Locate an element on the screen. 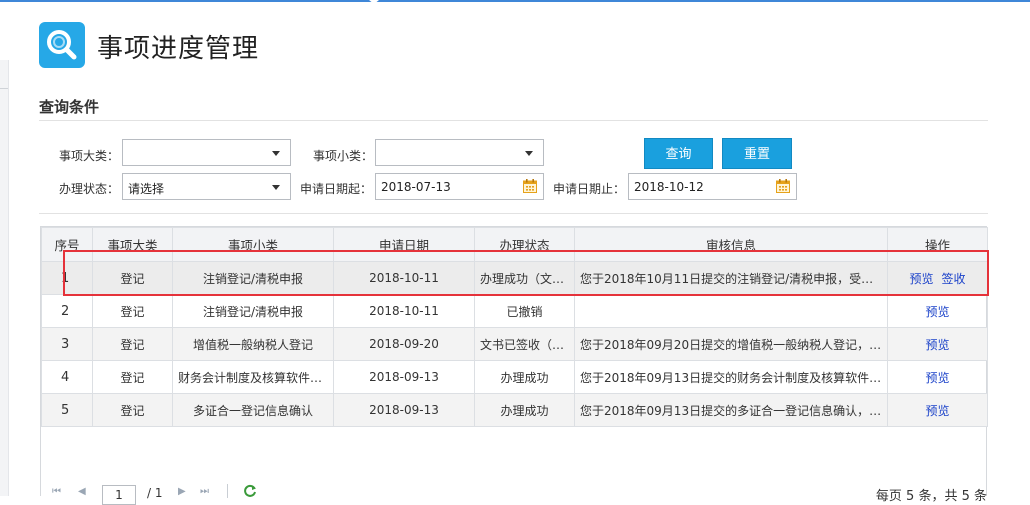 This screenshot has width=1030, height=505. date-end-value: 2018-10-12 is located at coordinates (669, 187).